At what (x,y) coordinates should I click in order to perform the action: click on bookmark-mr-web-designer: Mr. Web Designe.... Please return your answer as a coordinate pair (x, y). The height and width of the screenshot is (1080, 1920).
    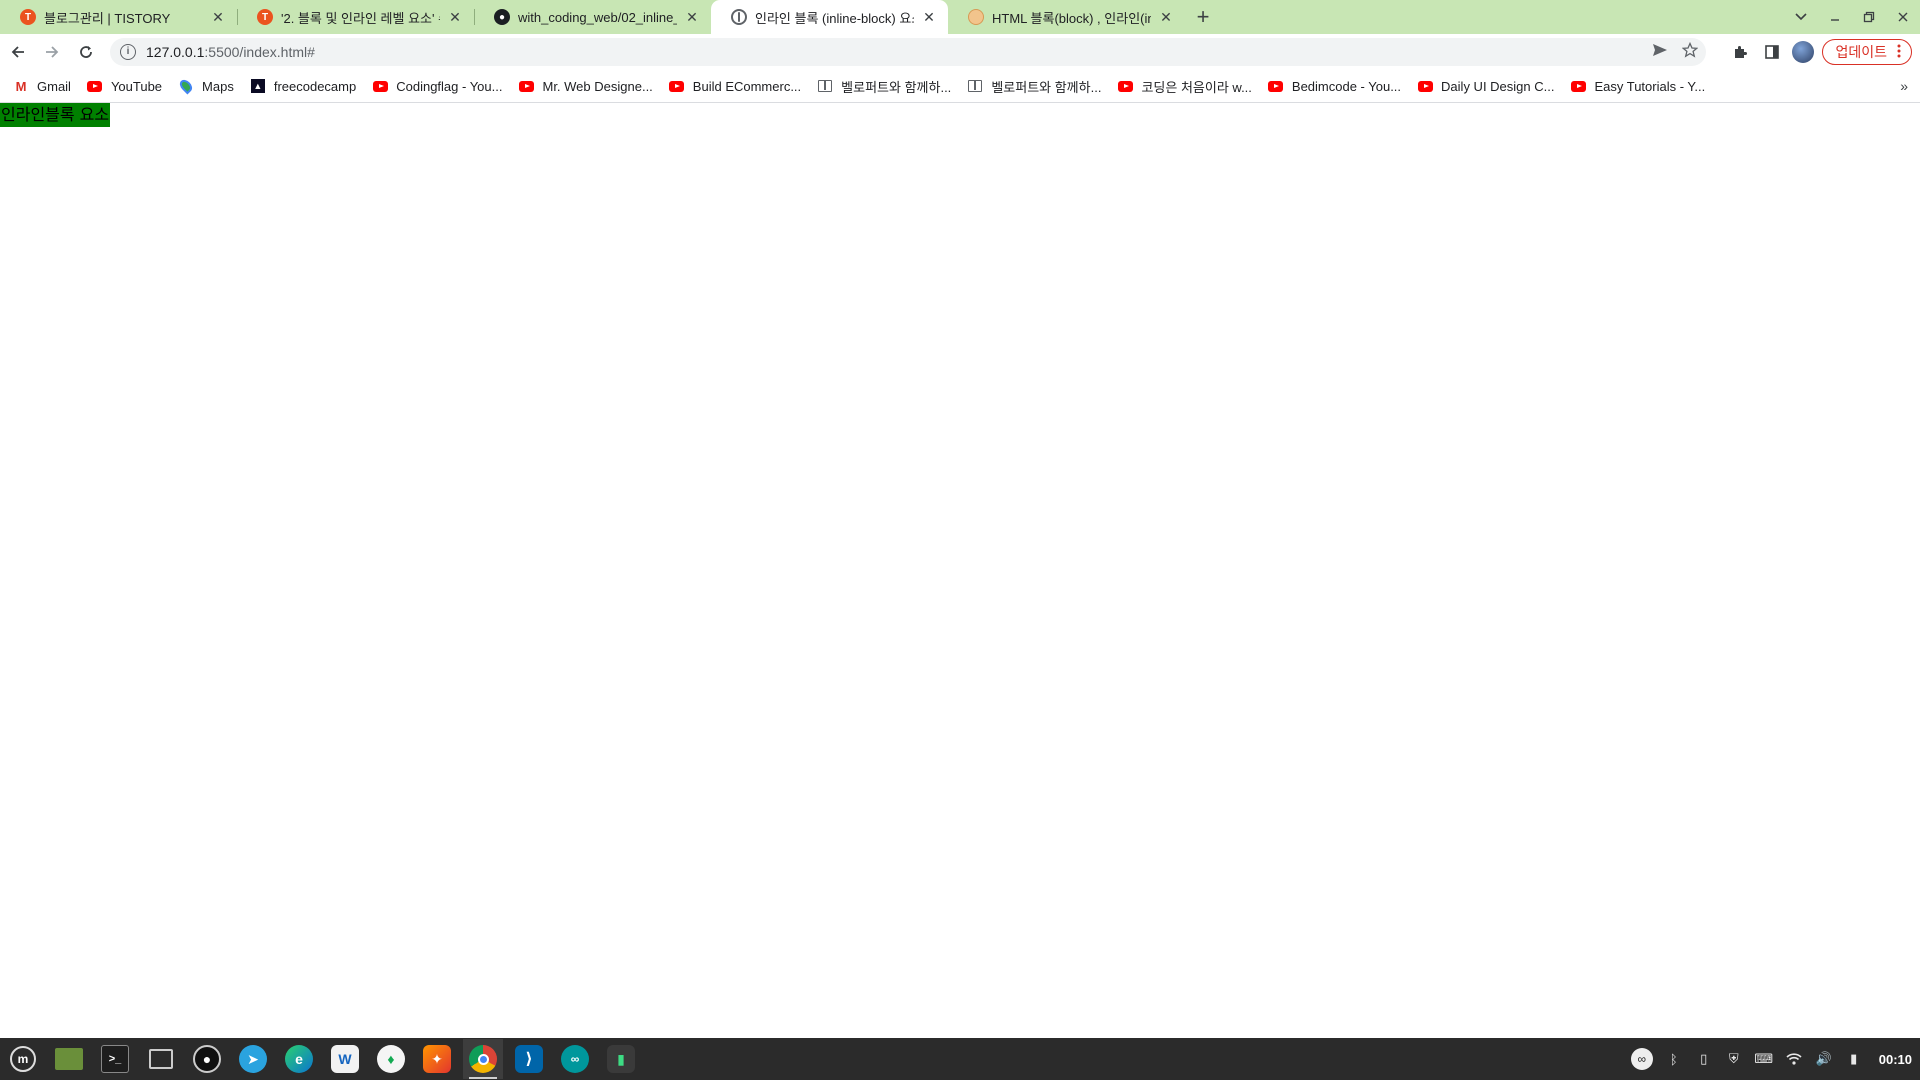
    Looking at the image, I should click on (585, 86).